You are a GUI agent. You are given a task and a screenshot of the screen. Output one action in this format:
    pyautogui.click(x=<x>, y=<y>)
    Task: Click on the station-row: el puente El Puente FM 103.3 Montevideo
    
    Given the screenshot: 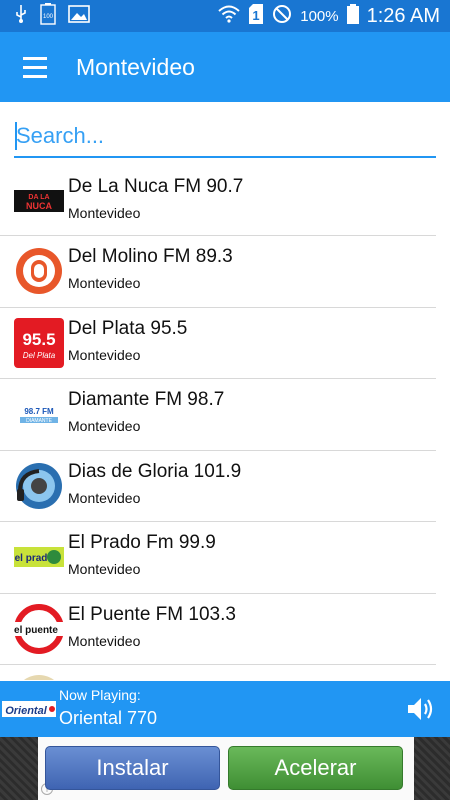 What is the action you would take?
    pyautogui.click(x=218, y=629)
    